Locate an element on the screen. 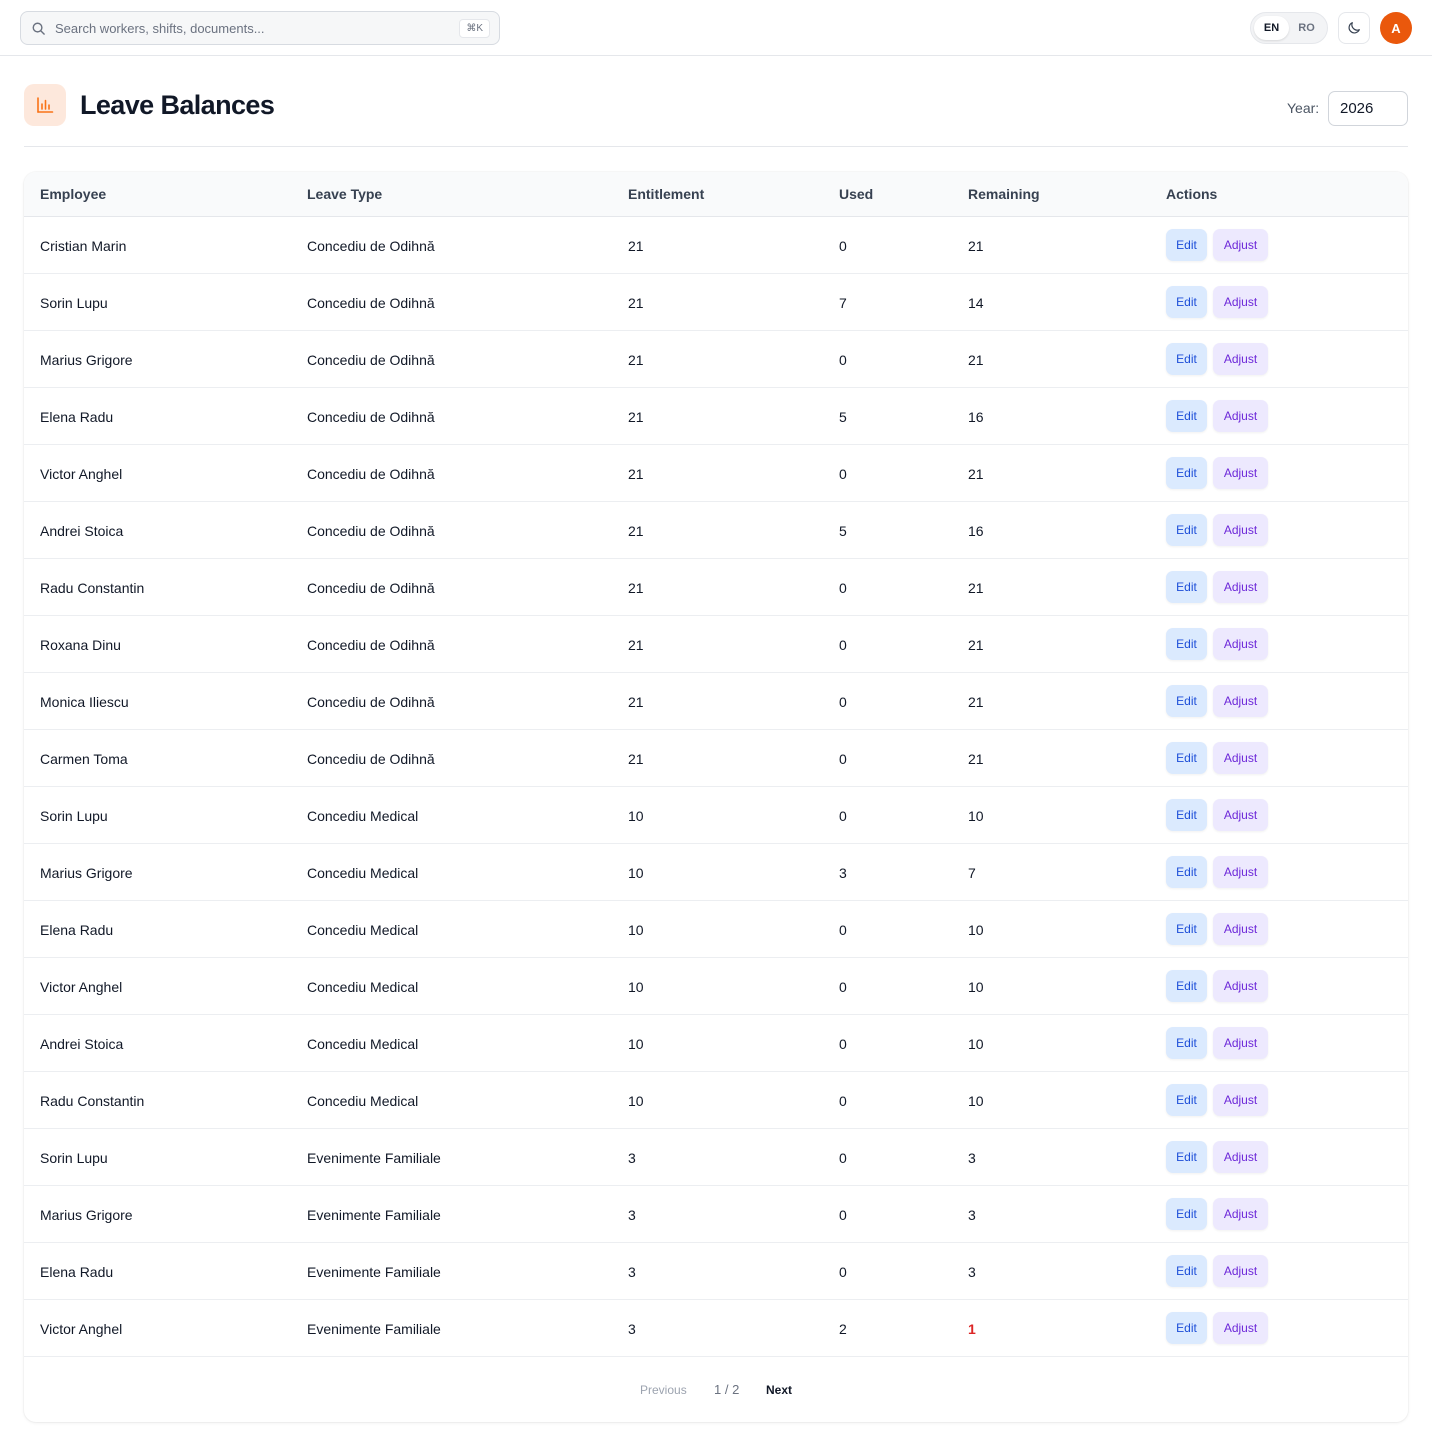  language-option-en: EN is located at coordinates (1271, 28).